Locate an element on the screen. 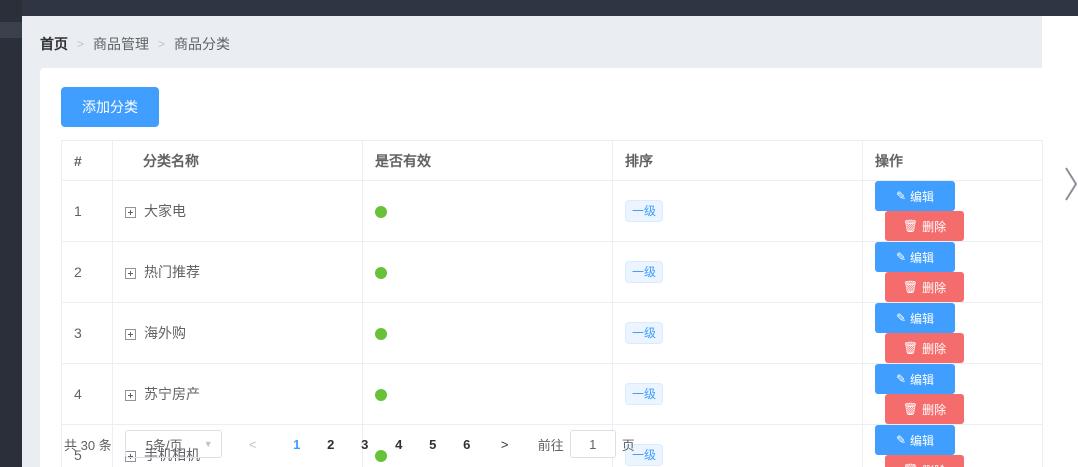  pagination-total: 共 30 条 is located at coordinates (88, 445).